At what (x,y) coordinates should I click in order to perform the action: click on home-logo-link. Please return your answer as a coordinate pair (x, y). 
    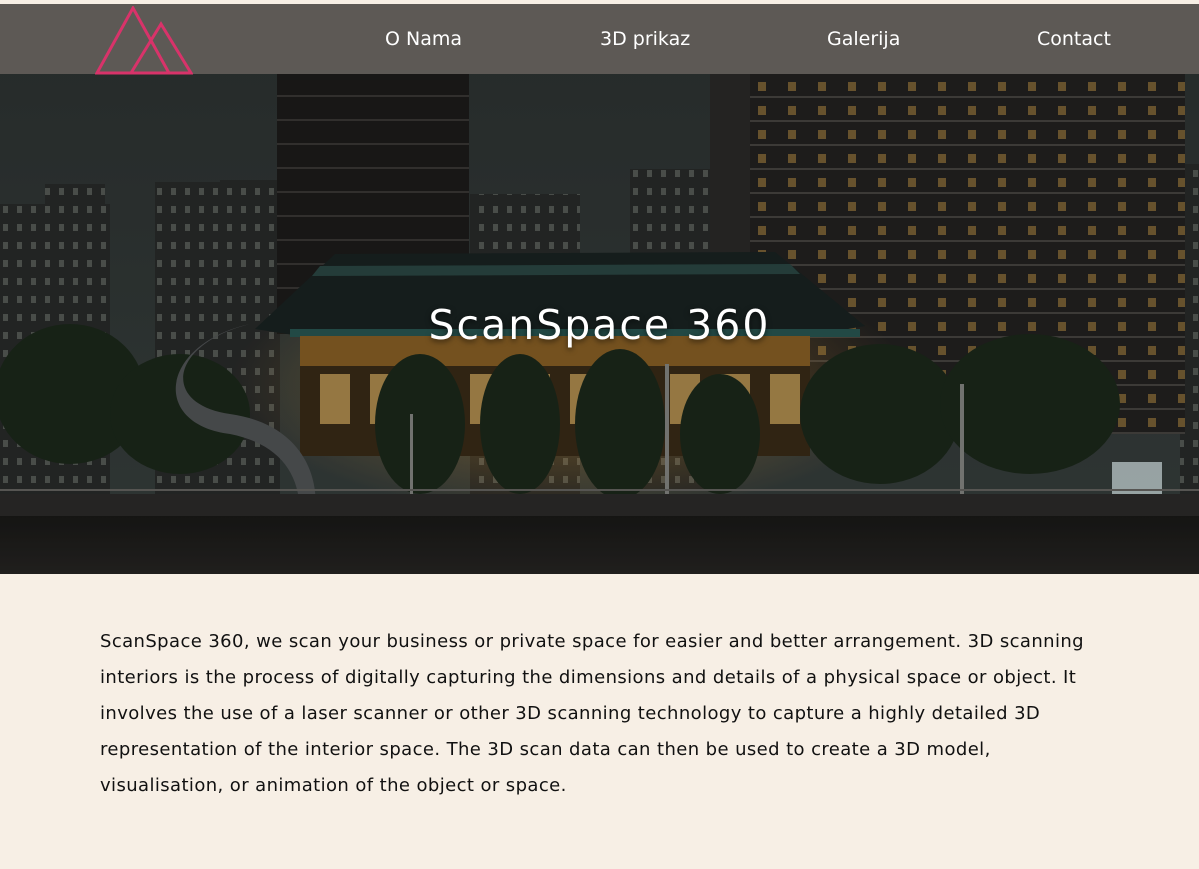
    Looking at the image, I should click on (144, 40).